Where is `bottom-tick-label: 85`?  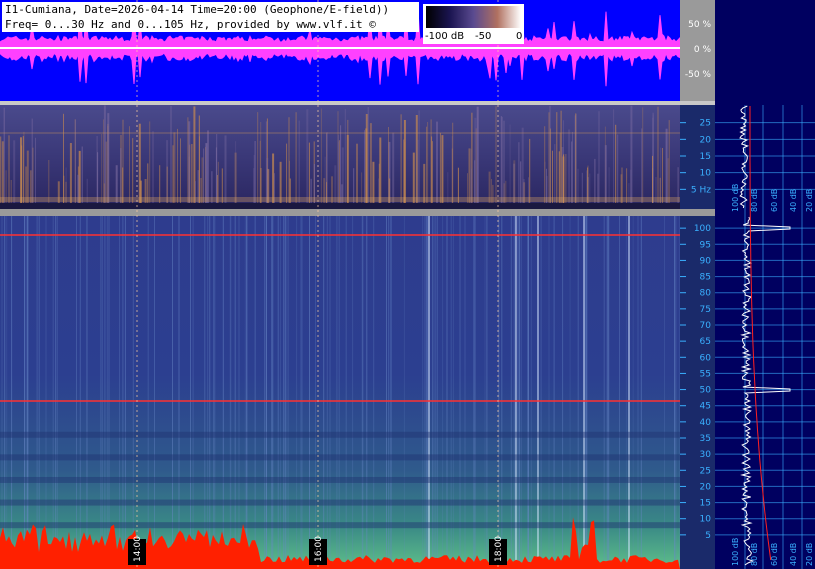
bottom-tick-label: 85 is located at coordinates (705, 278).